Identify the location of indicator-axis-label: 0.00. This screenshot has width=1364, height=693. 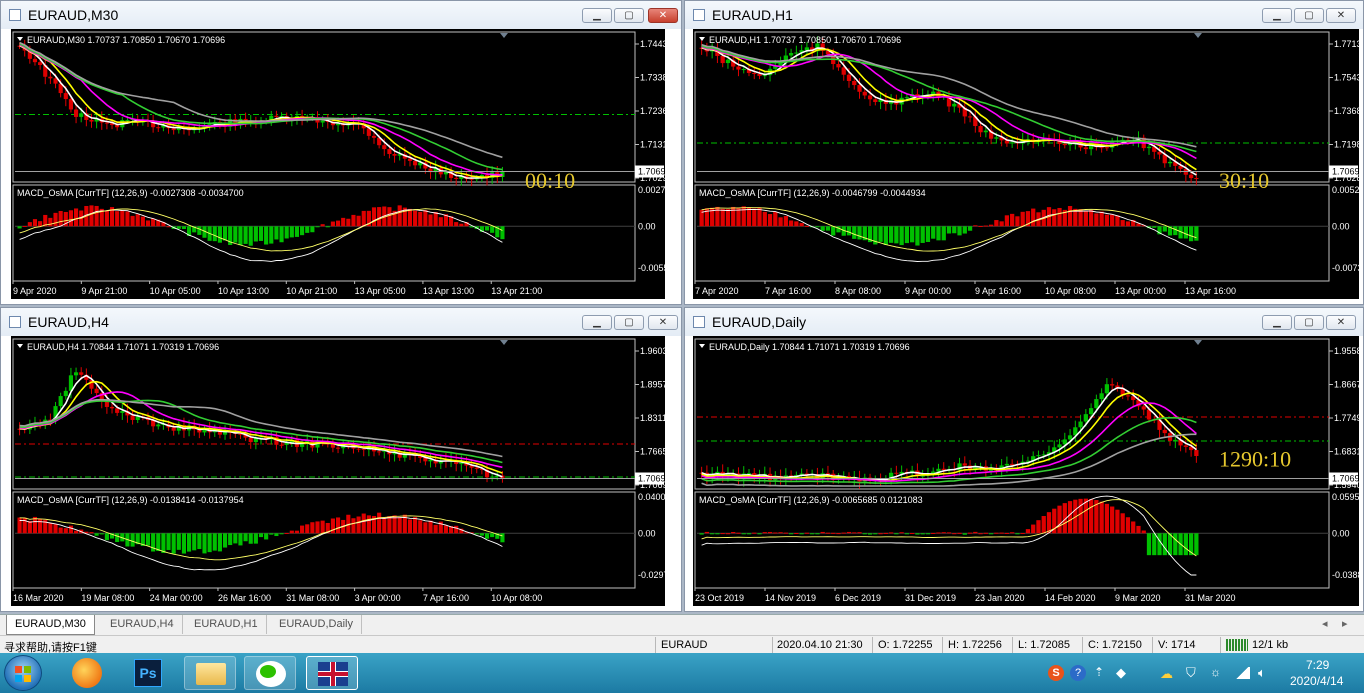
(647, 226).